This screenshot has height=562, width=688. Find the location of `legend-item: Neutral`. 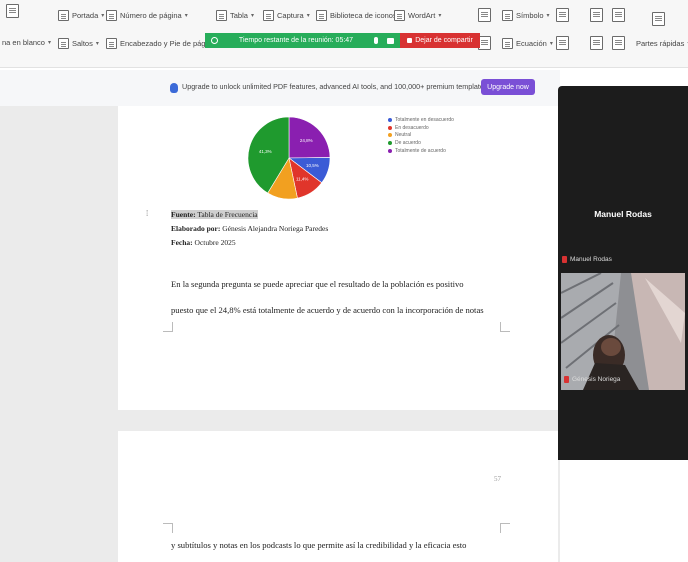

legend-item: Neutral is located at coordinates (421, 136).